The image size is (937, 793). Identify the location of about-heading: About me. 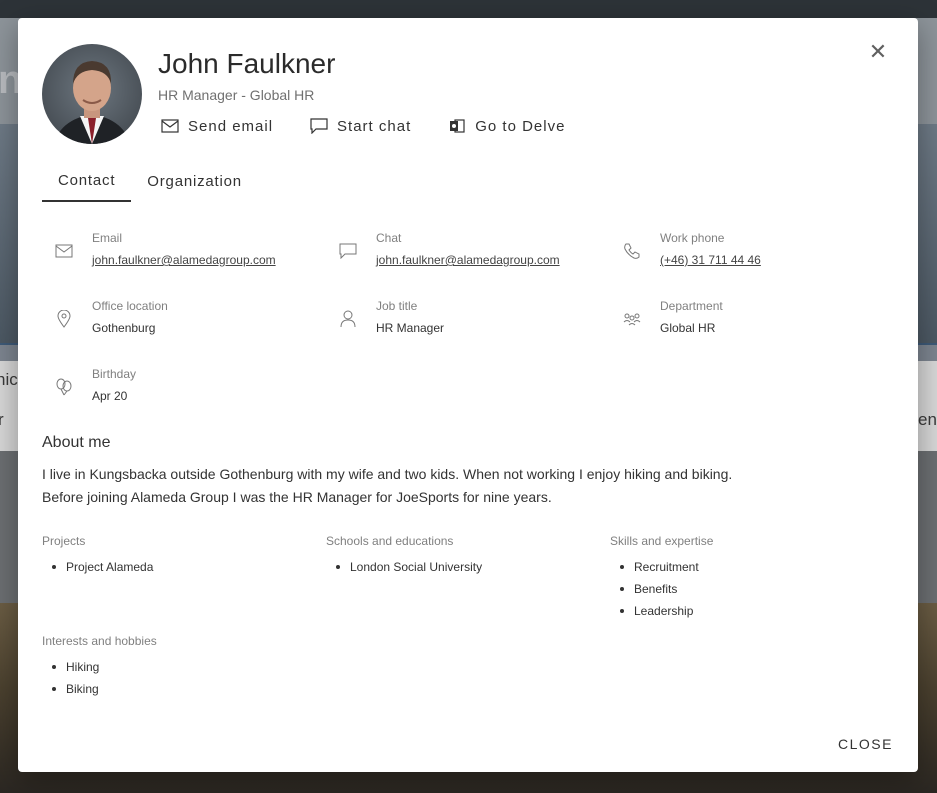
(76, 442).